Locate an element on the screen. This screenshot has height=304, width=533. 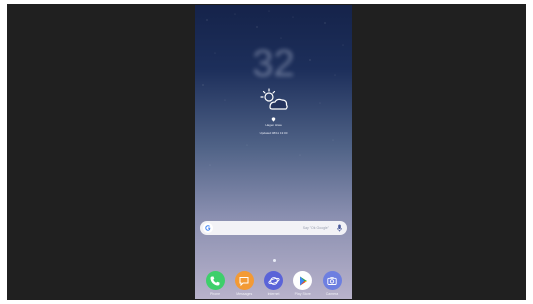
app-phone: Phone is located at coordinates (215, 285).